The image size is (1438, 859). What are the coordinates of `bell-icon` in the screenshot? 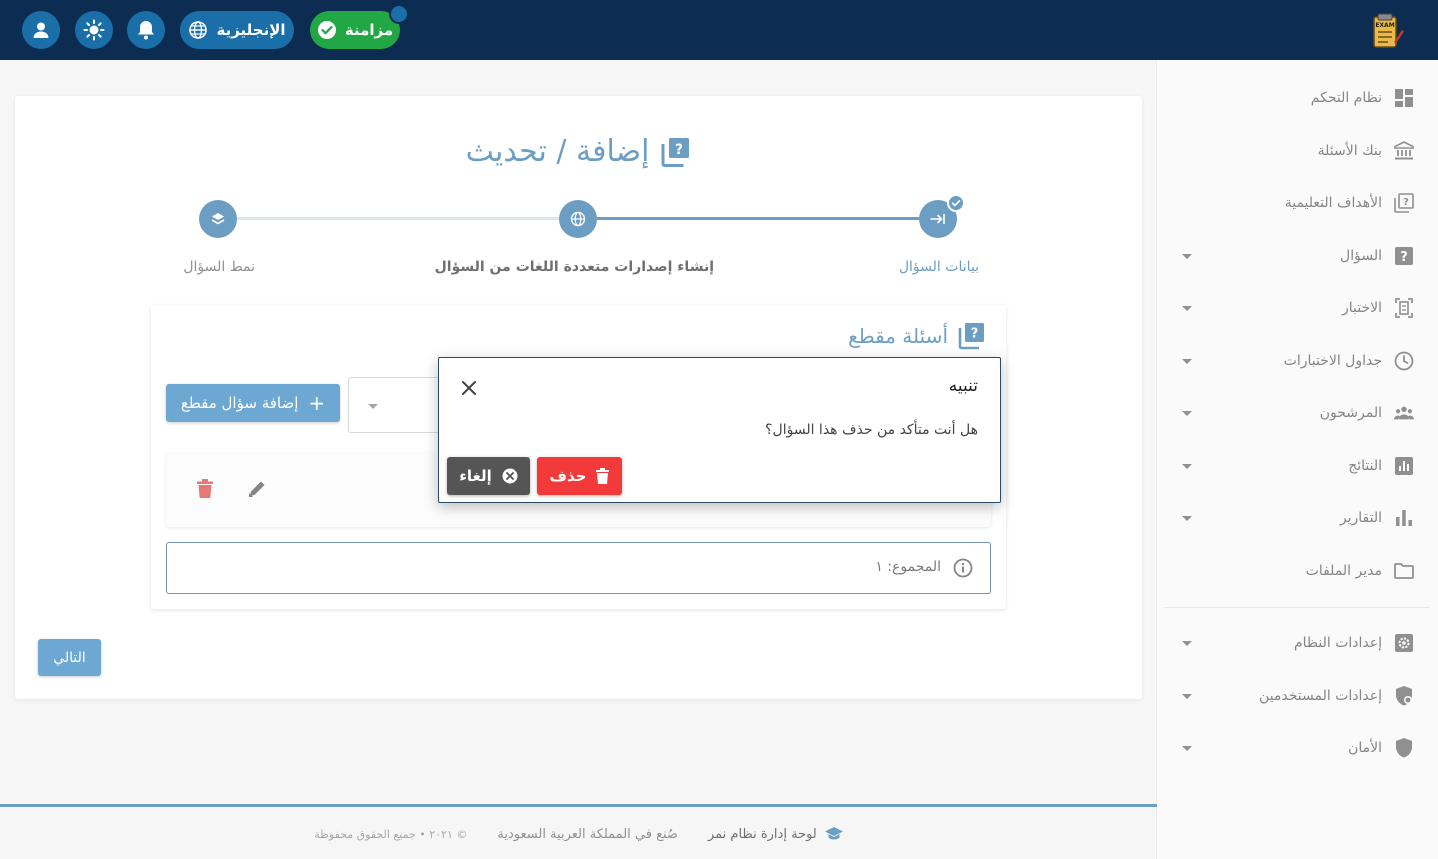 It's located at (146, 30).